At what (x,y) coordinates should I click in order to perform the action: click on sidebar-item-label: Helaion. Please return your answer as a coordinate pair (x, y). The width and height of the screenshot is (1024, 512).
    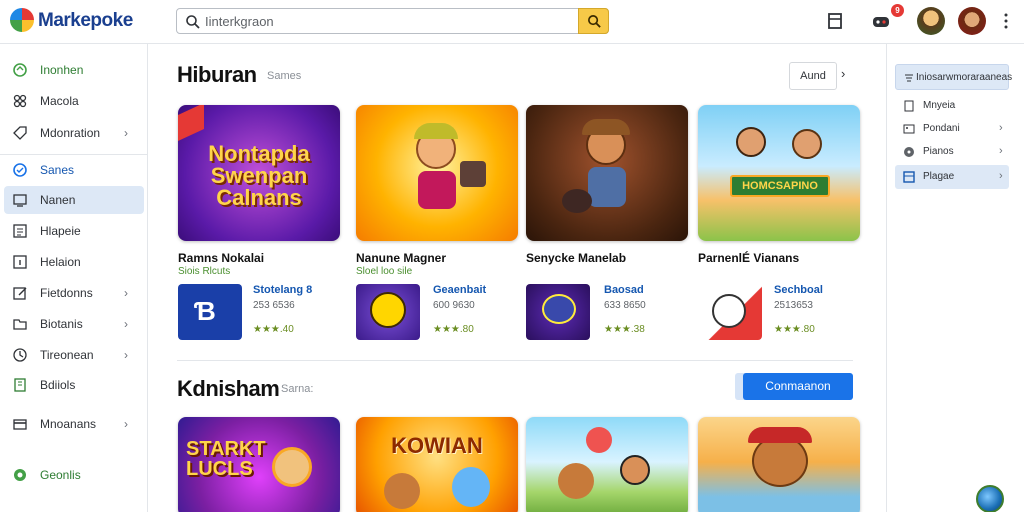
    Looking at the image, I should click on (60, 262).